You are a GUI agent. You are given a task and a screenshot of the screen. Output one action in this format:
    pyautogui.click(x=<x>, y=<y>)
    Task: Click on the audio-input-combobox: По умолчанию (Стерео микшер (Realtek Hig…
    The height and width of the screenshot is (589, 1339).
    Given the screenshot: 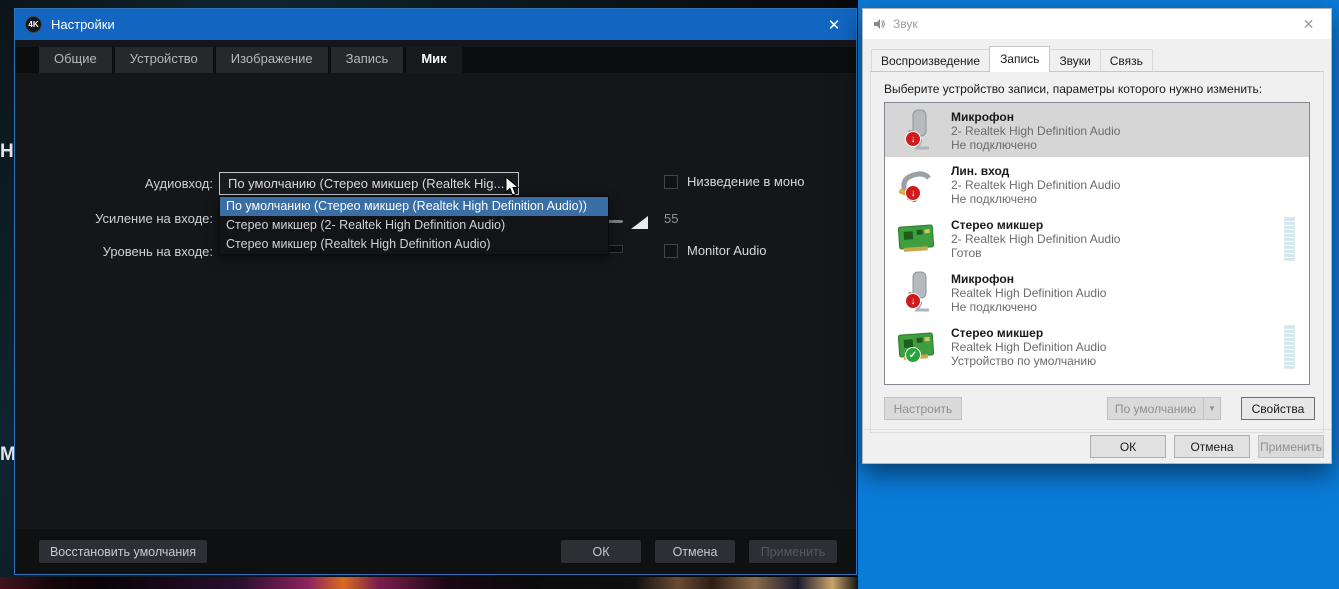 What is the action you would take?
    pyautogui.click(x=369, y=183)
    